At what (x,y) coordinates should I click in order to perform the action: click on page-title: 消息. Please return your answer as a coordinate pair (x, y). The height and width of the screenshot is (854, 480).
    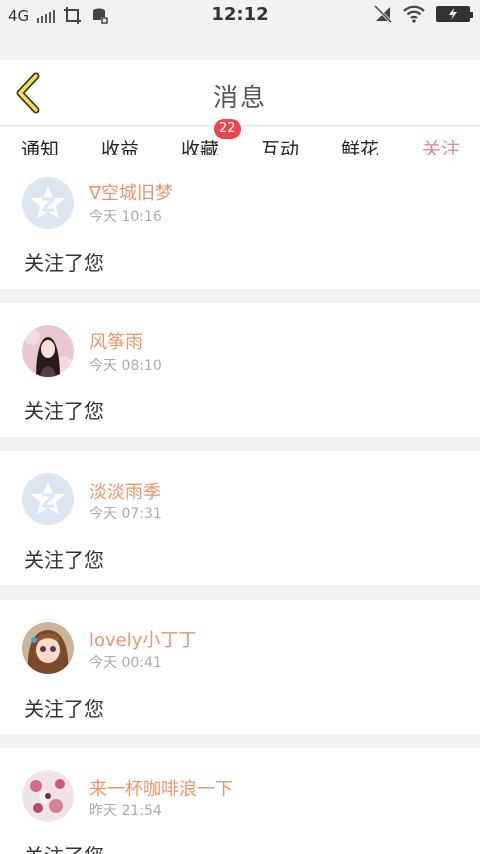
    Looking at the image, I should click on (239, 97).